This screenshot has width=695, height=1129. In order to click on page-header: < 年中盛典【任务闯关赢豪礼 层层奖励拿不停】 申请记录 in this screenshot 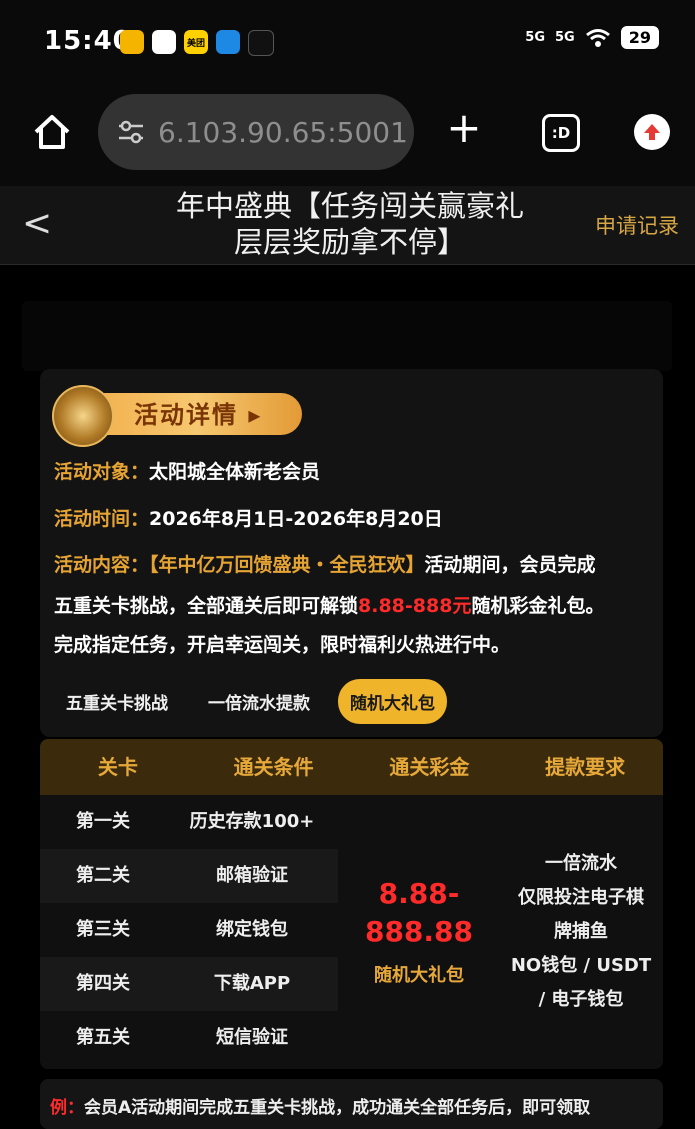, I will do `click(347, 225)`.